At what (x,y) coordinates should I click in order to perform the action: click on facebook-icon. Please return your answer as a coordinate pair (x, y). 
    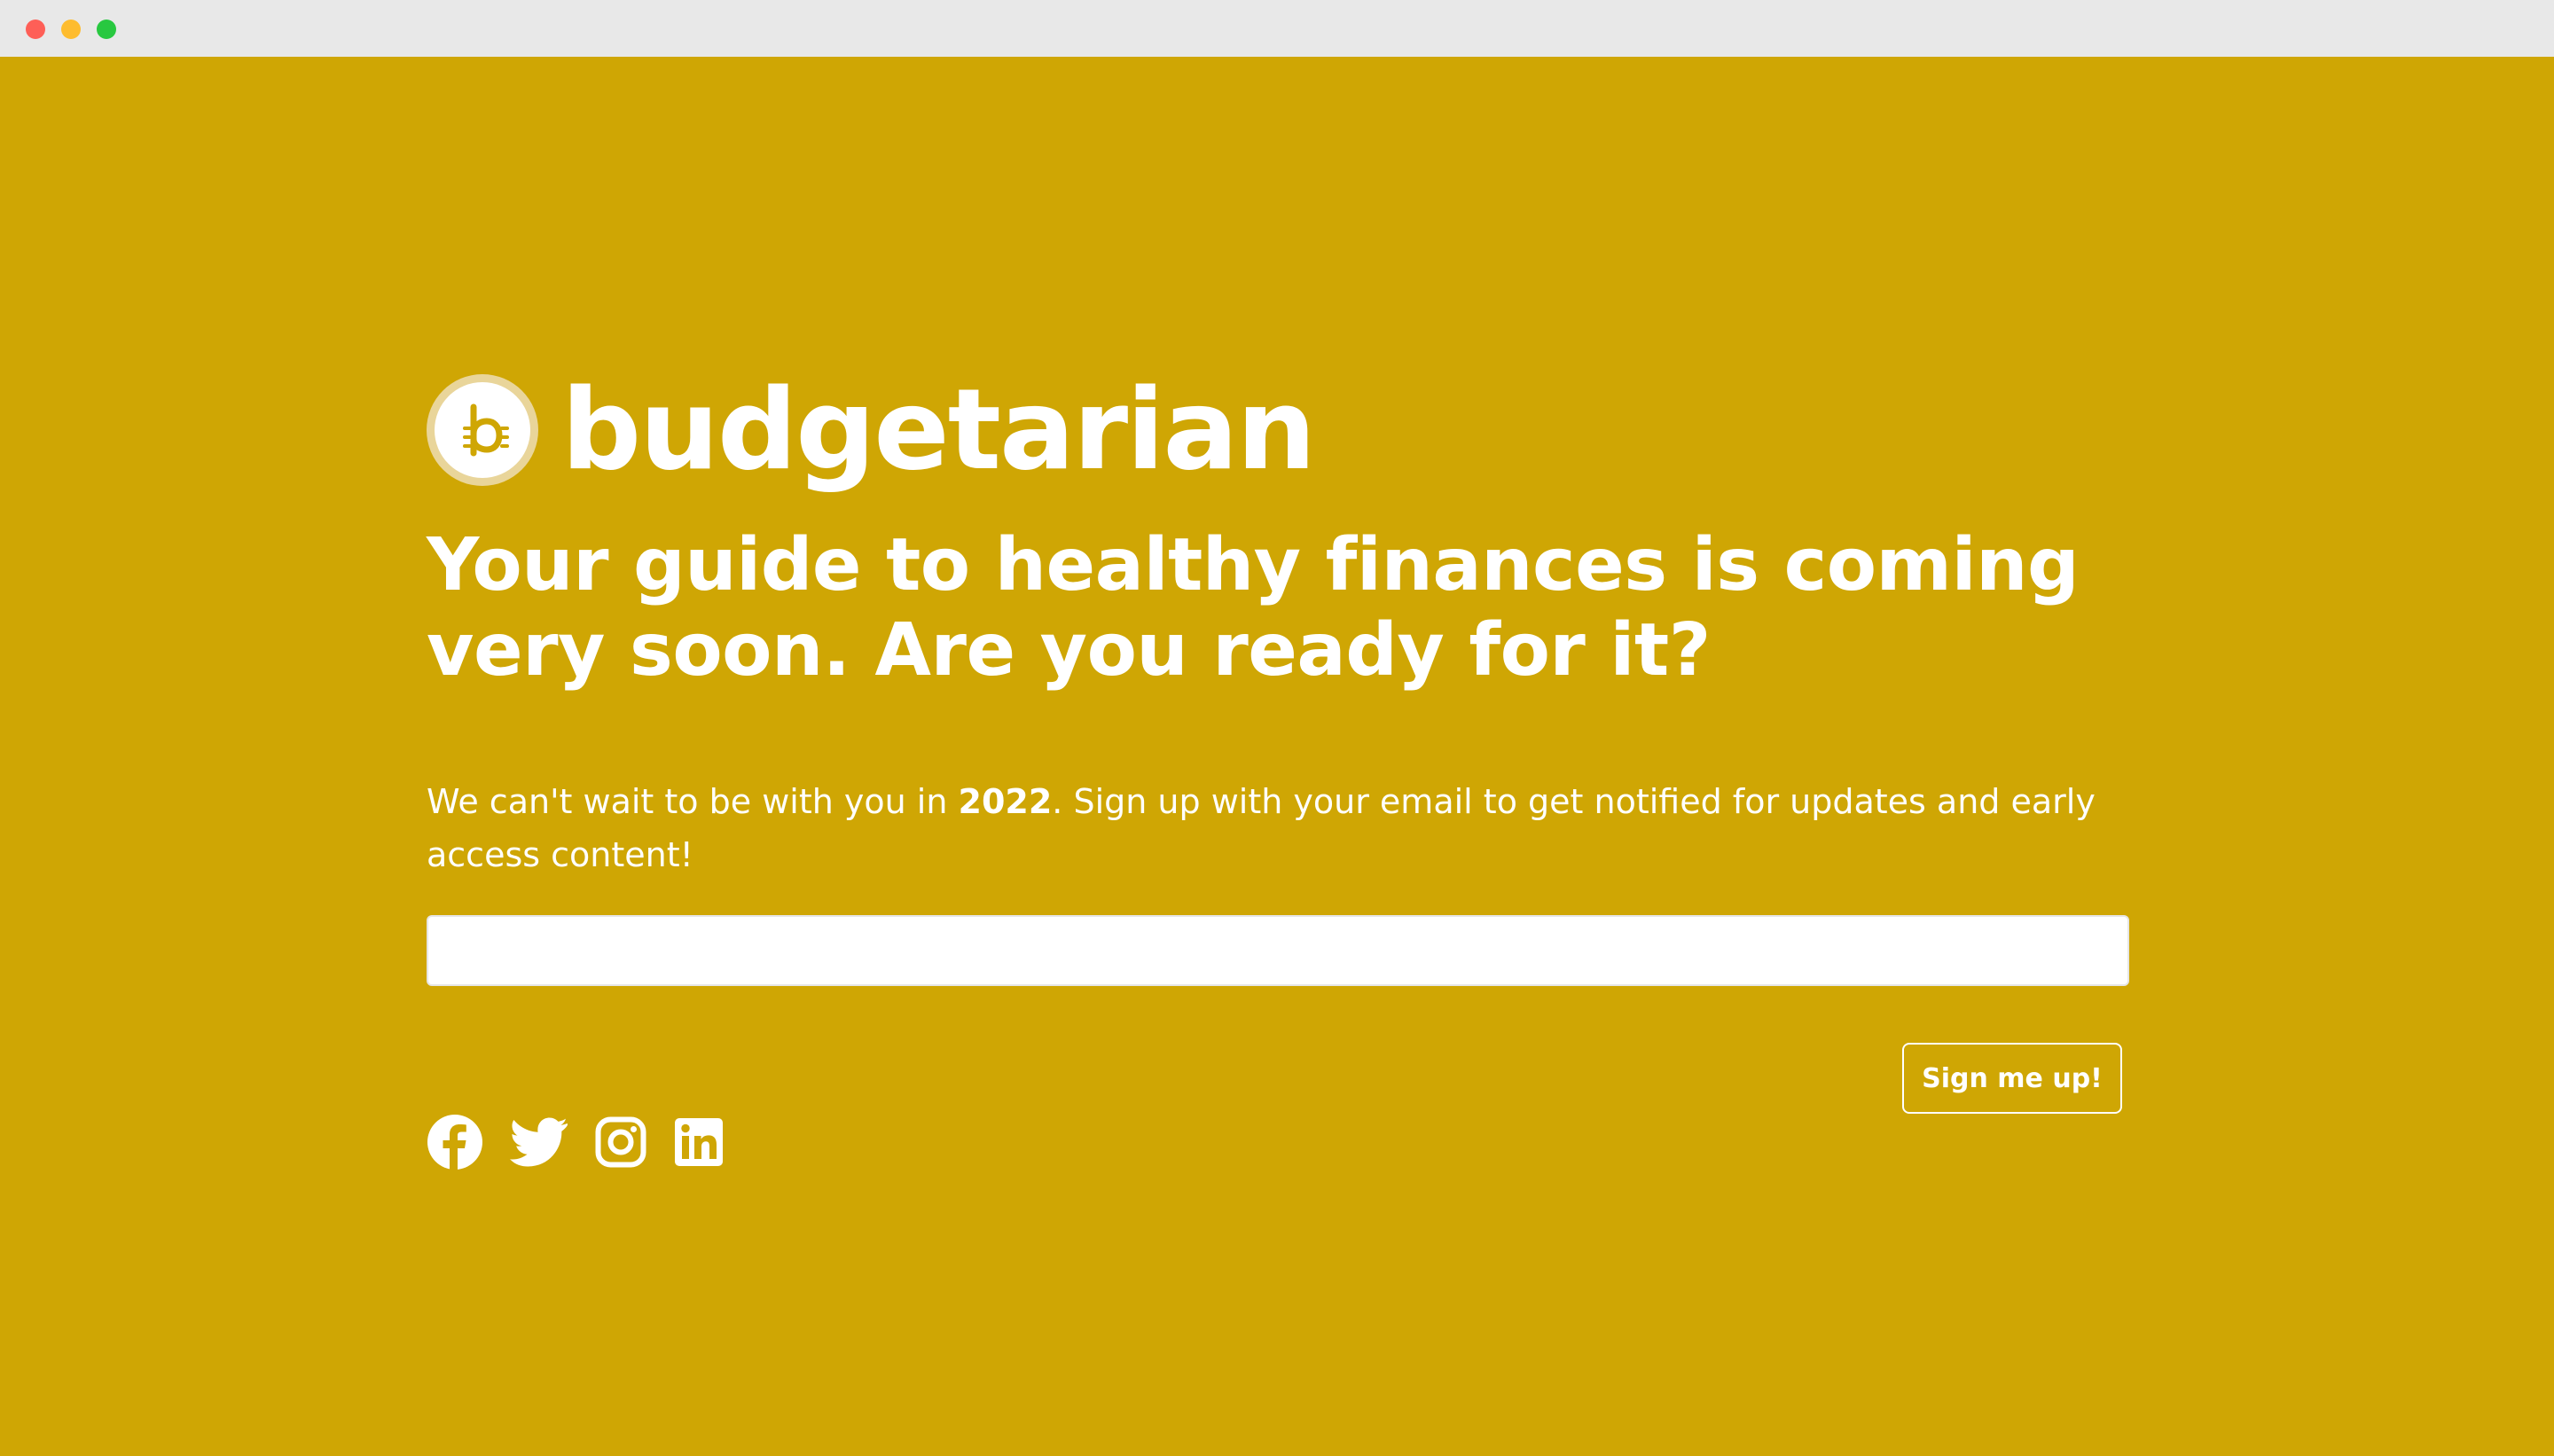
    Looking at the image, I should click on (454, 1142).